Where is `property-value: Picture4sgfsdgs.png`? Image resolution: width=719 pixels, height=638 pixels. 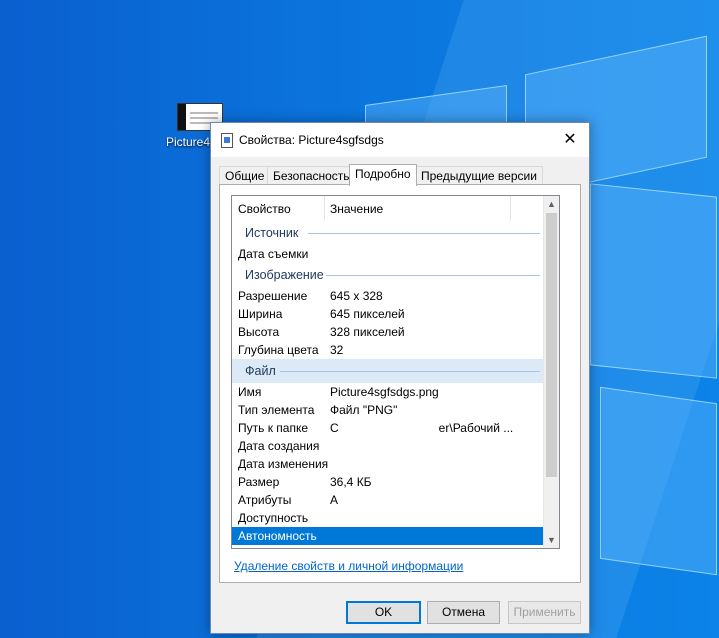
property-value: Picture4sgfsdgs.png is located at coordinates (384, 392).